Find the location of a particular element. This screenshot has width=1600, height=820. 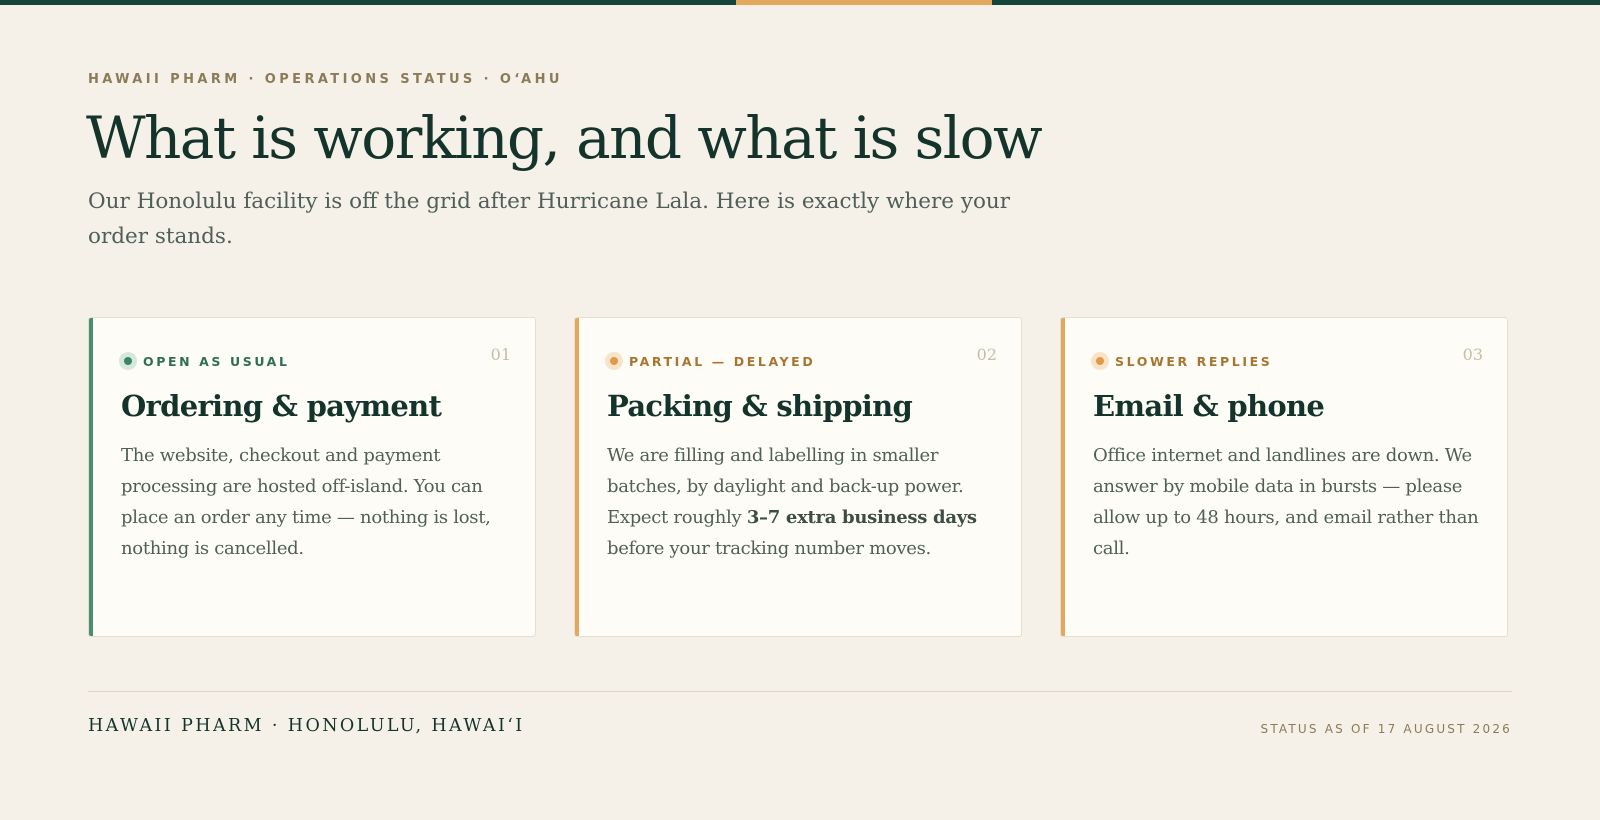

eyebrow-label: HAWAII PHARM · OPERATIONS STATUS · O‘AHU is located at coordinates (325, 79).